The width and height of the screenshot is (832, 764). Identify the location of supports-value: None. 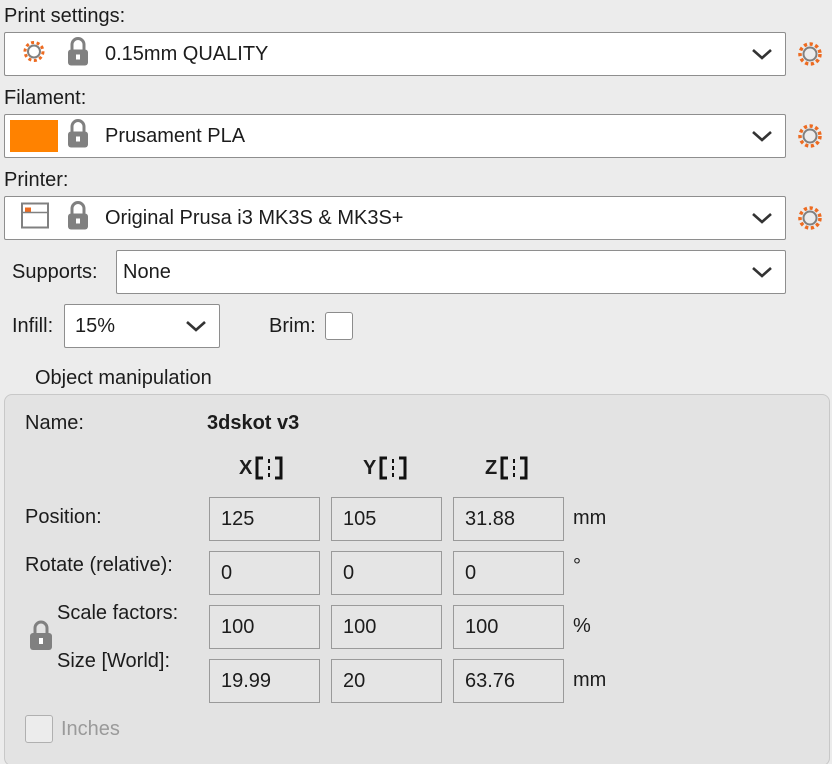
(147, 271).